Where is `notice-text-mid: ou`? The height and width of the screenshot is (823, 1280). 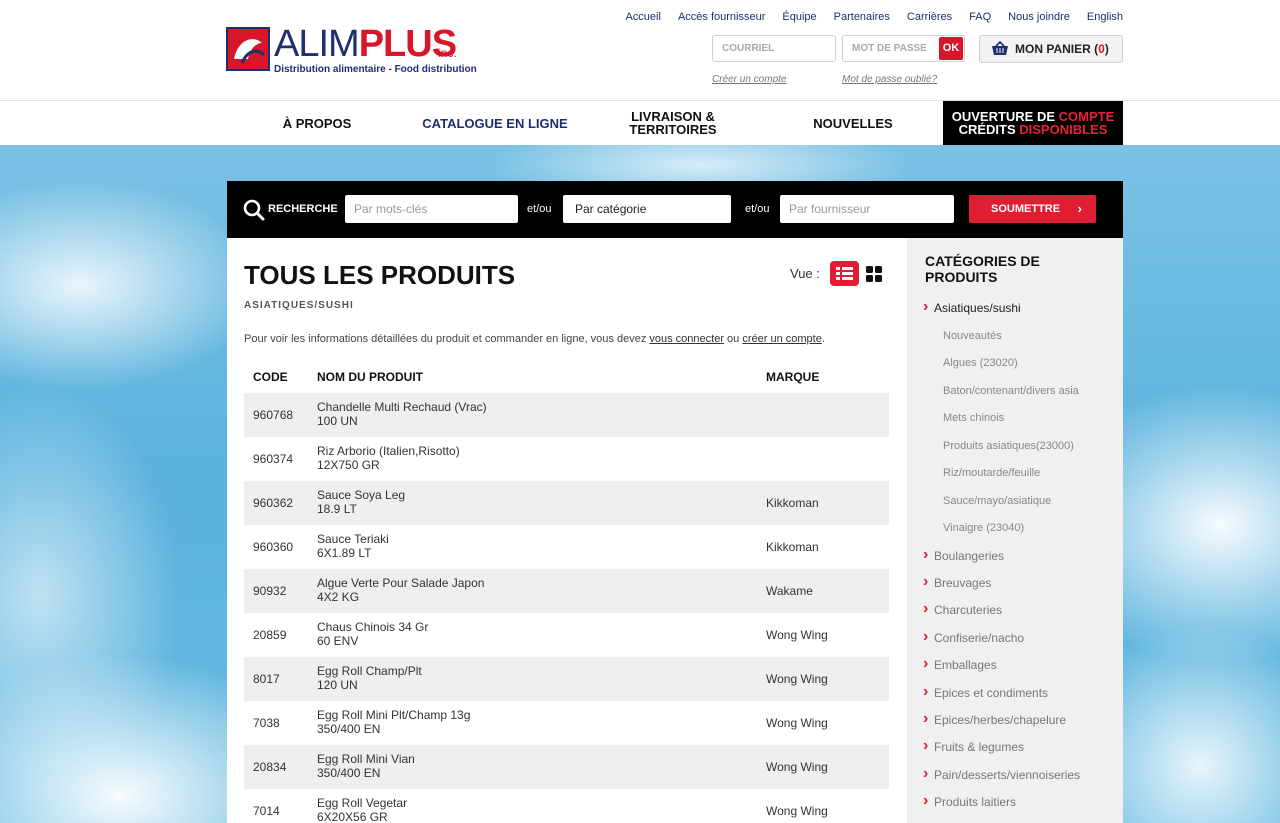
notice-text-mid: ou is located at coordinates (733, 339).